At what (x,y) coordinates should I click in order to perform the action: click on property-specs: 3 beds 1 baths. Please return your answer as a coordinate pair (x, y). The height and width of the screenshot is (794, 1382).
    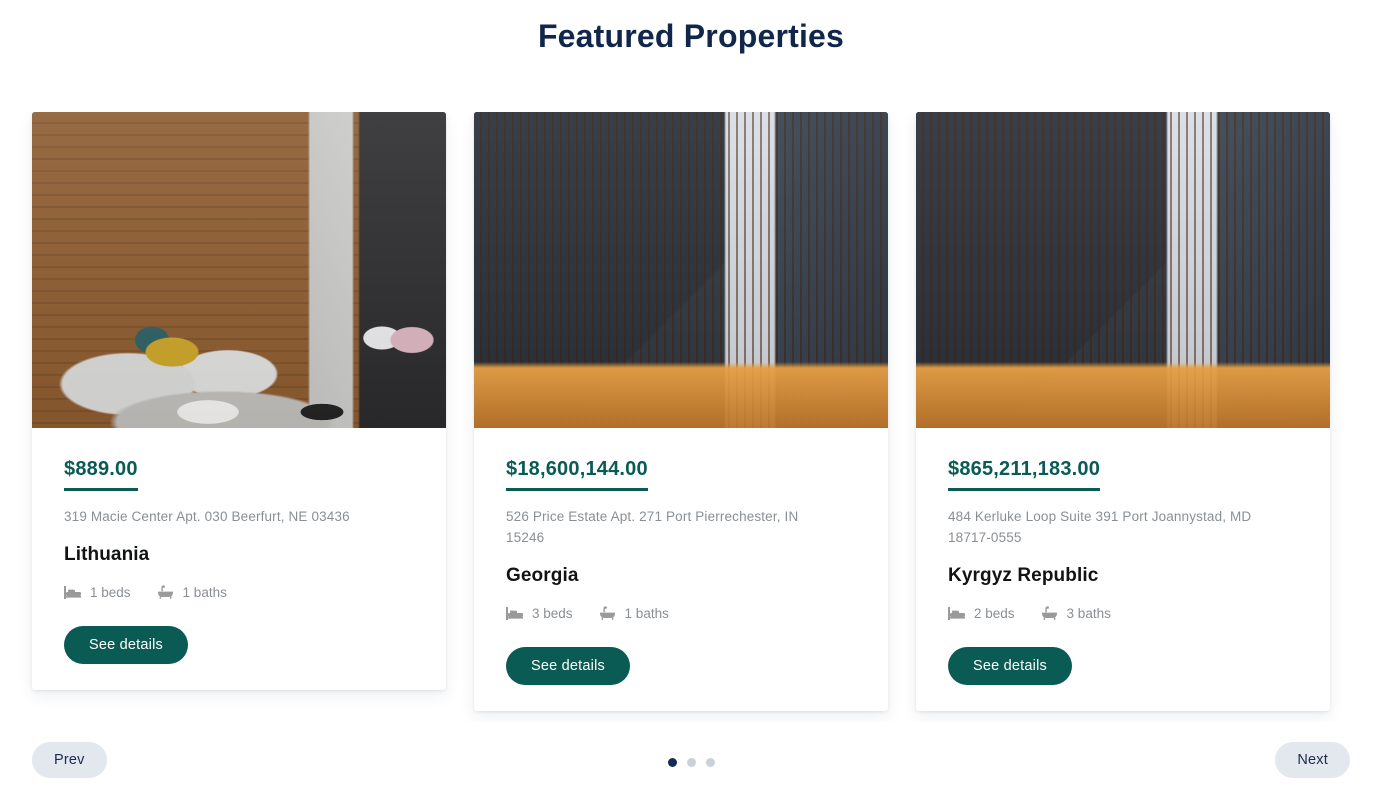
    Looking at the image, I should click on (681, 613).